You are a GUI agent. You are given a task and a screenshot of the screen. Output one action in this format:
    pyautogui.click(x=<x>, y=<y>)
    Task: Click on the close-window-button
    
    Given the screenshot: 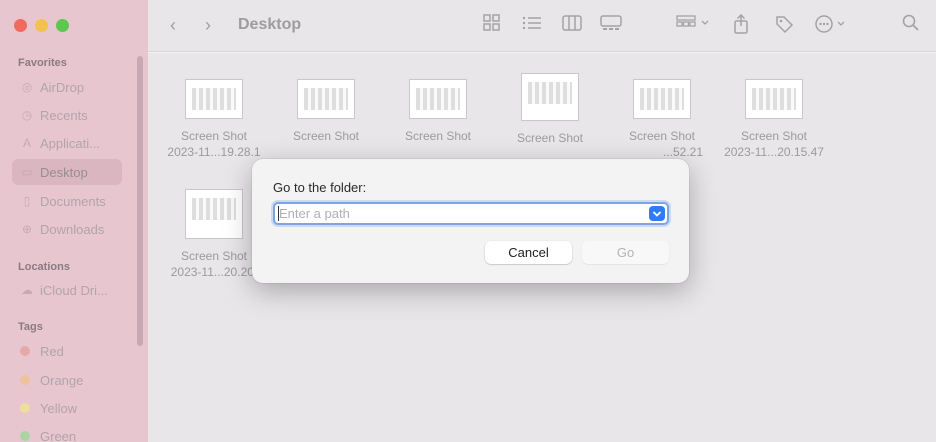 What is the action you would take?
    pyautogui.click(x=20, y=25)
    